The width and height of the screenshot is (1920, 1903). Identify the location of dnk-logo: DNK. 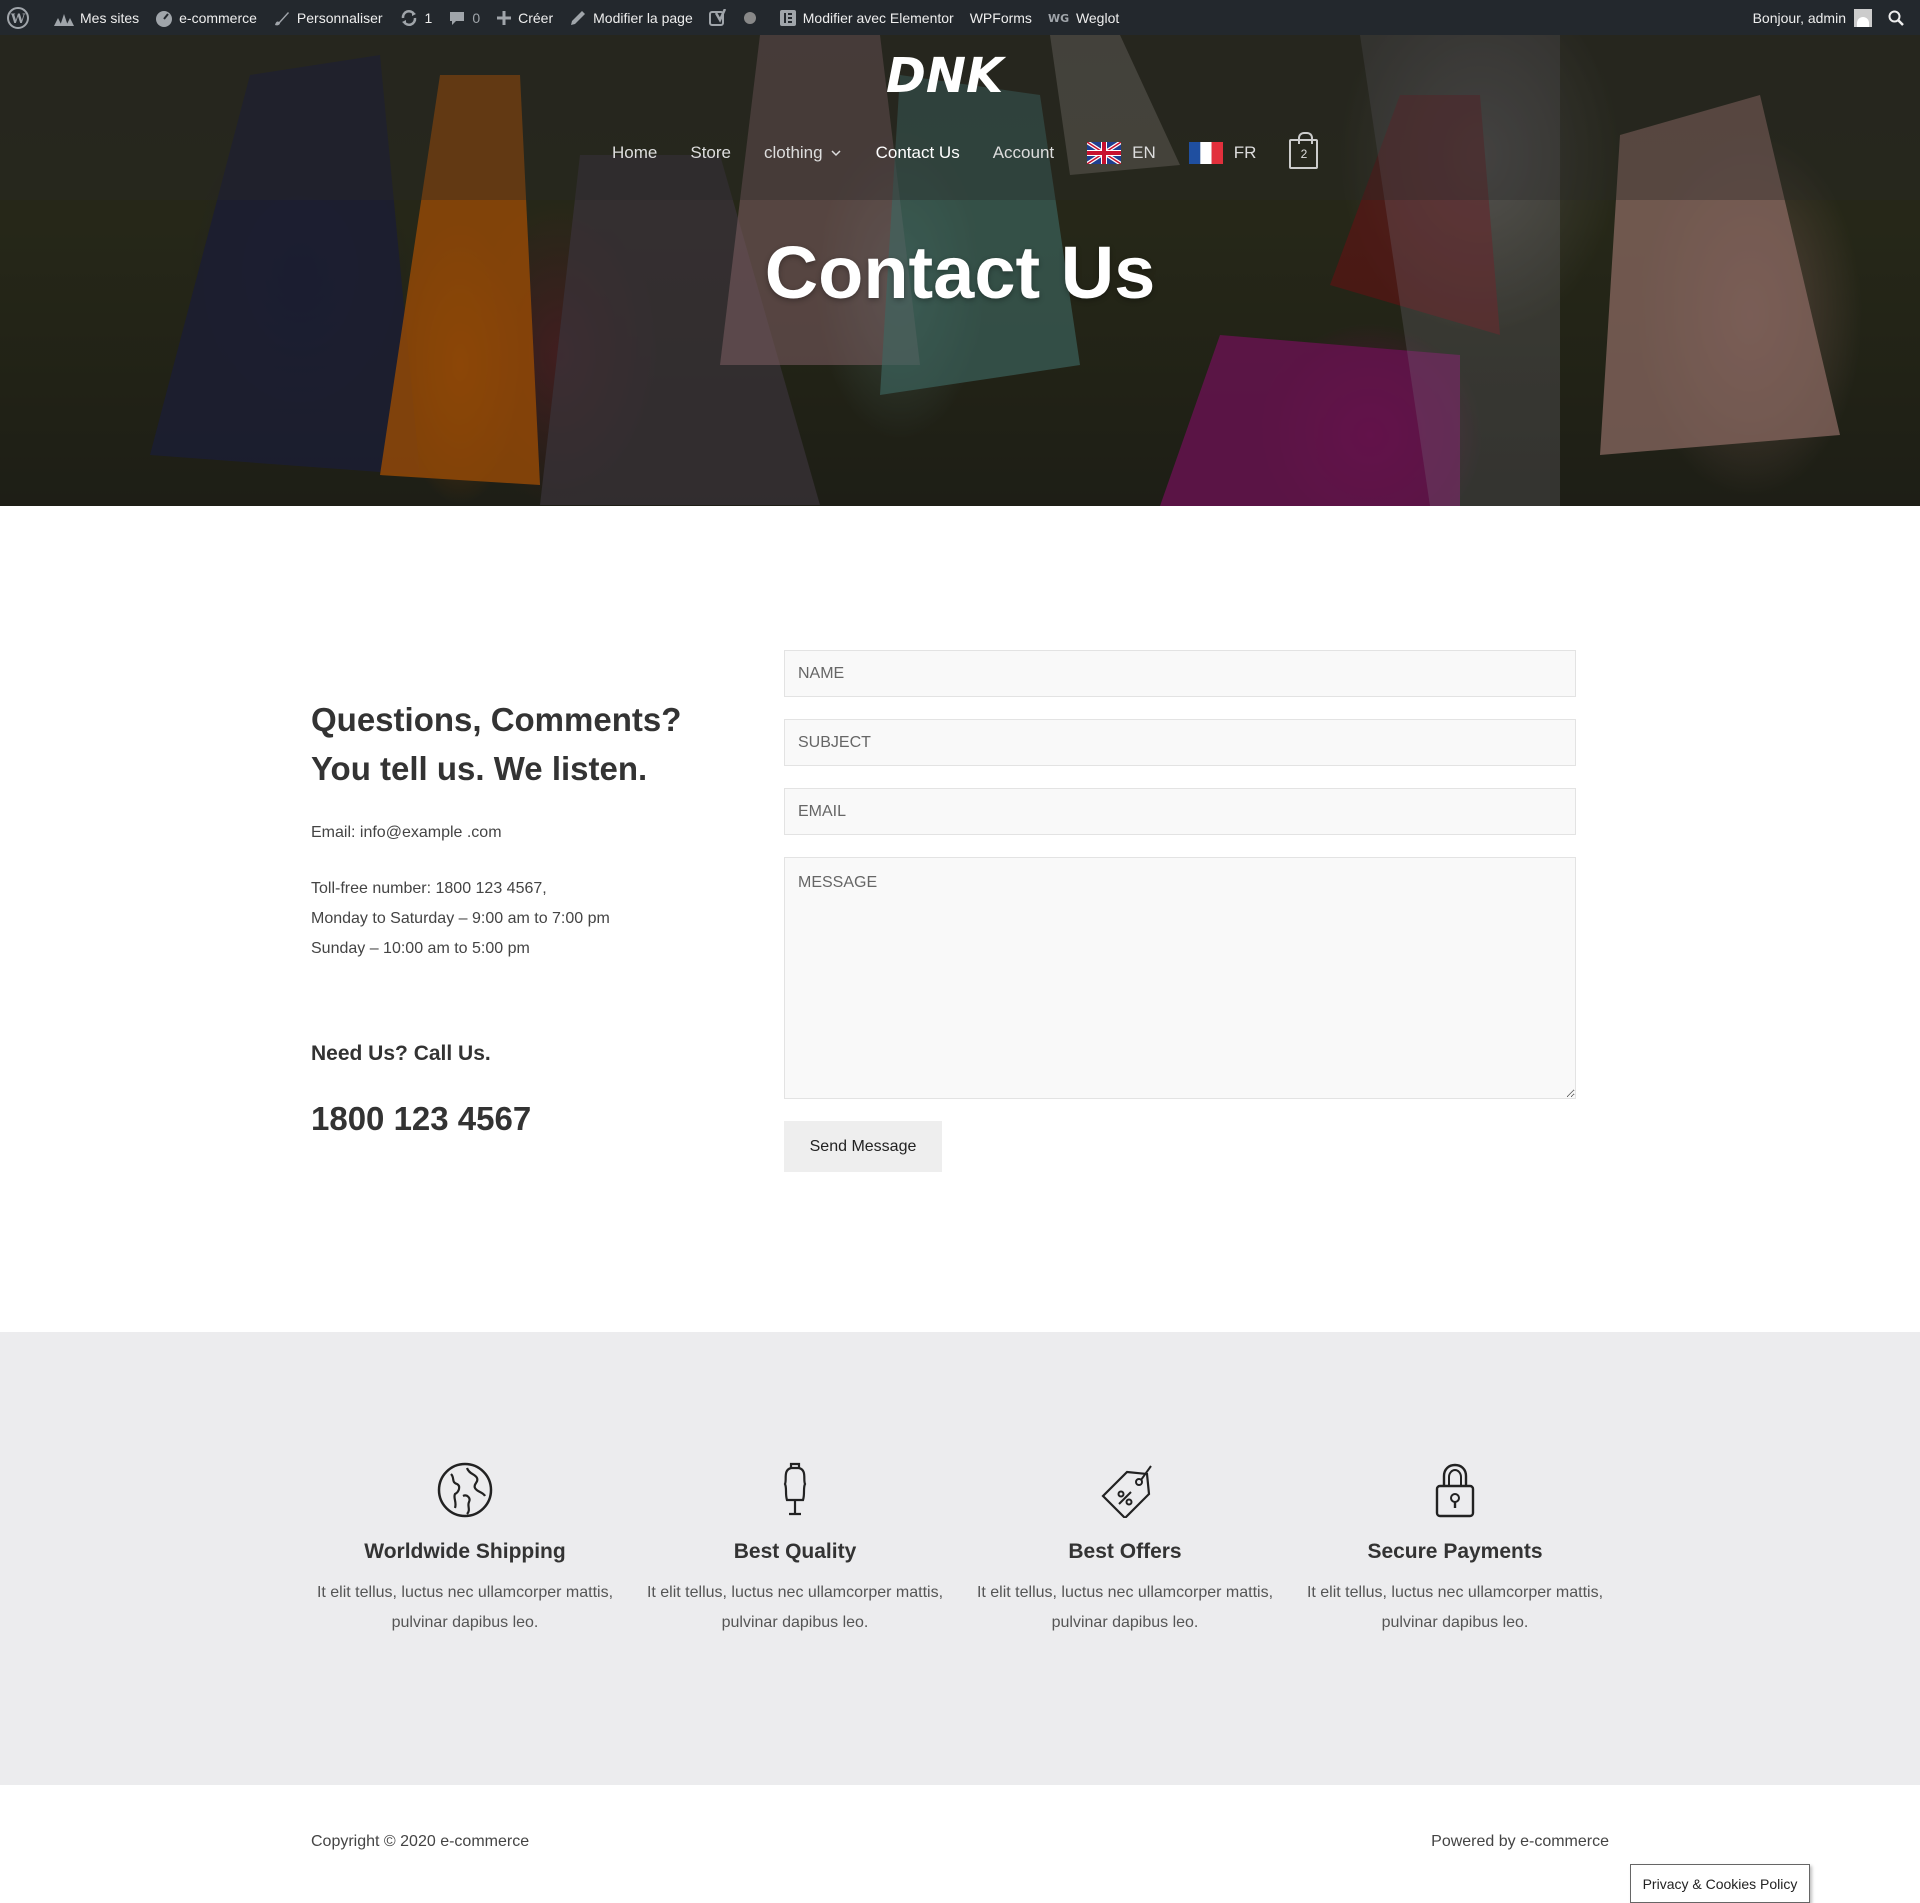
(947, 77).